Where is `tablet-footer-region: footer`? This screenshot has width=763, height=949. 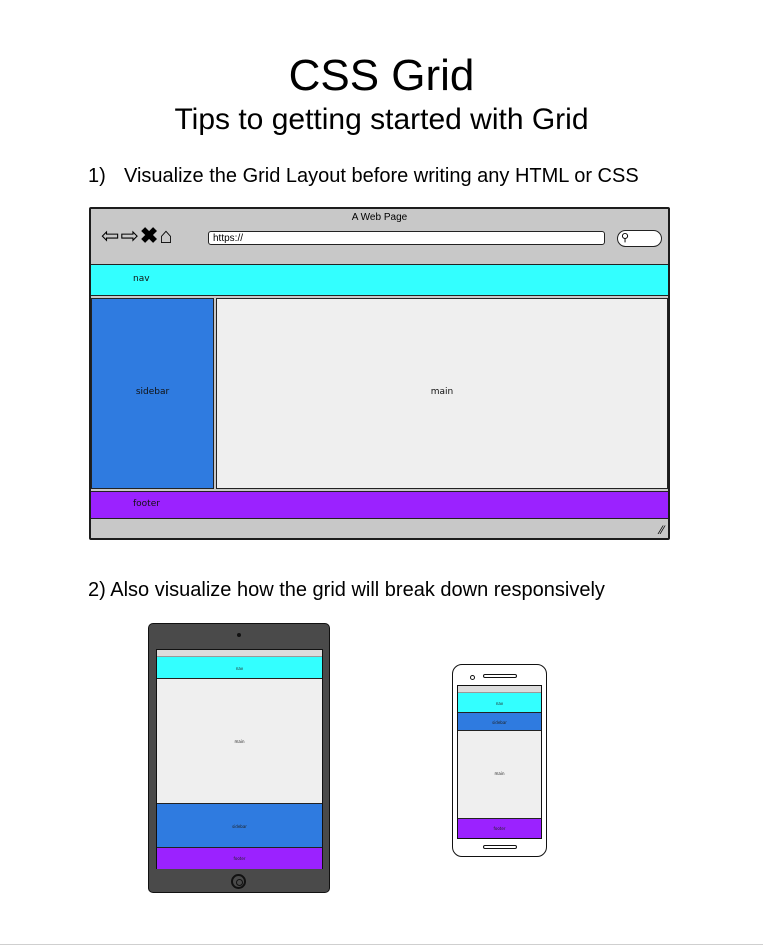 tablet-footer-region: footer is located at coordinates (239, 858).